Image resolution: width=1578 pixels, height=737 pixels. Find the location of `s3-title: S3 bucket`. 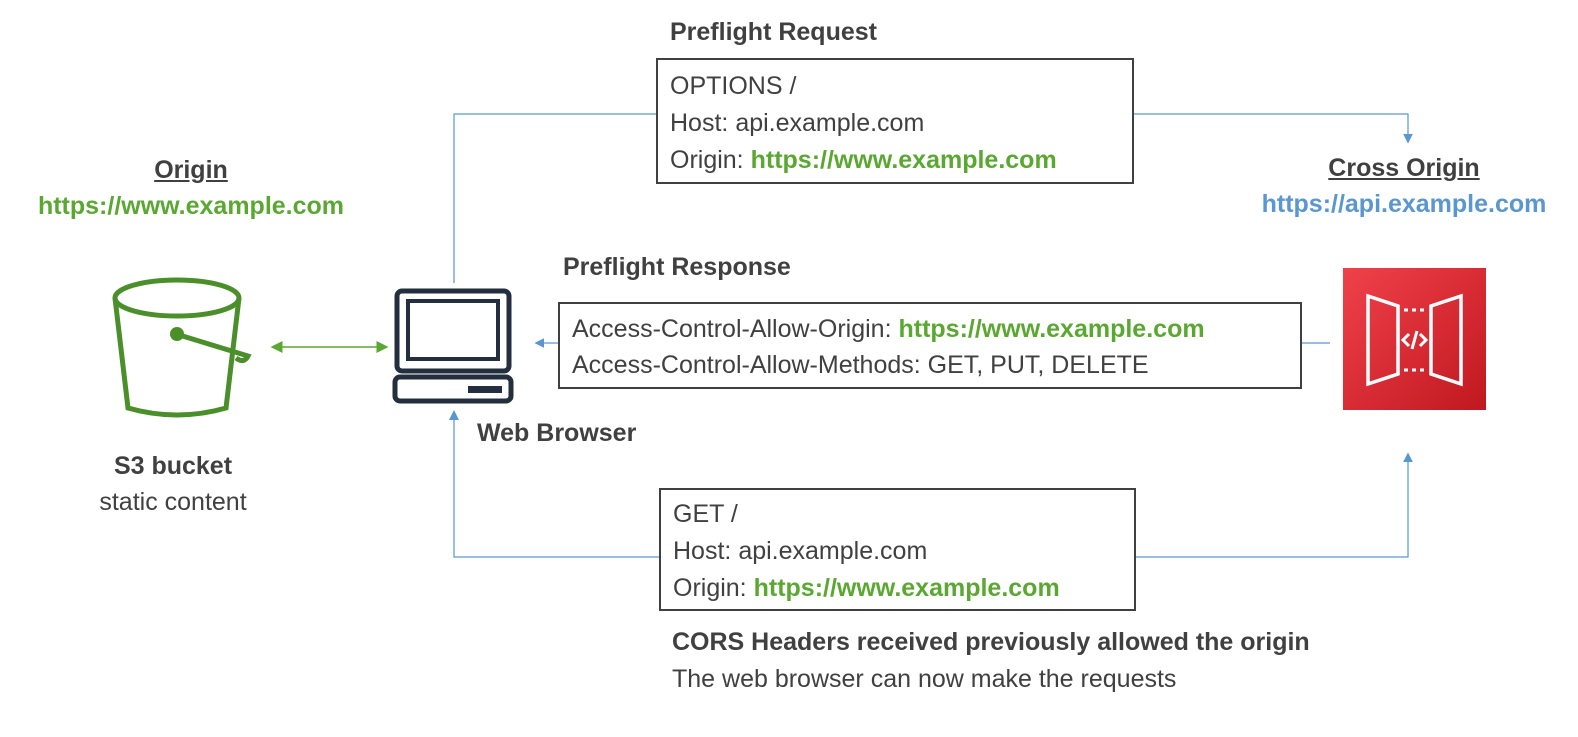

s3-title: S3 bucket is located at coordinates (173, 466).